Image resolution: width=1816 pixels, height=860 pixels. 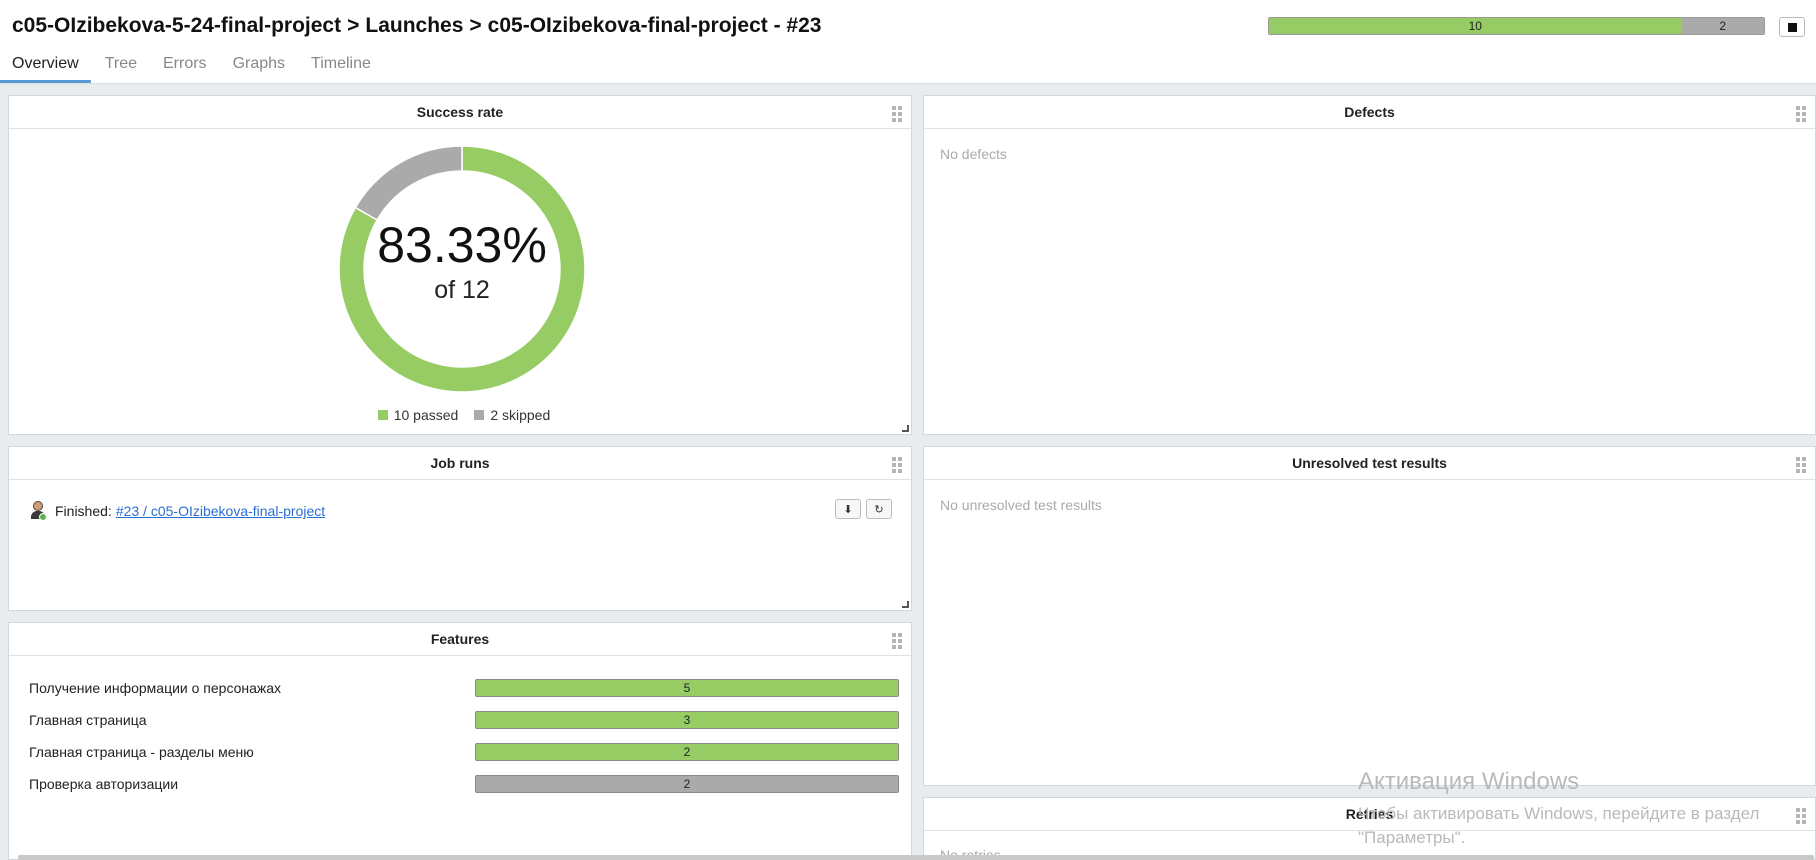 What do you see at coordinates (687, 688) in the screenshot?
I see `feature-count-bar: 5` at bounding box center [687, 688].